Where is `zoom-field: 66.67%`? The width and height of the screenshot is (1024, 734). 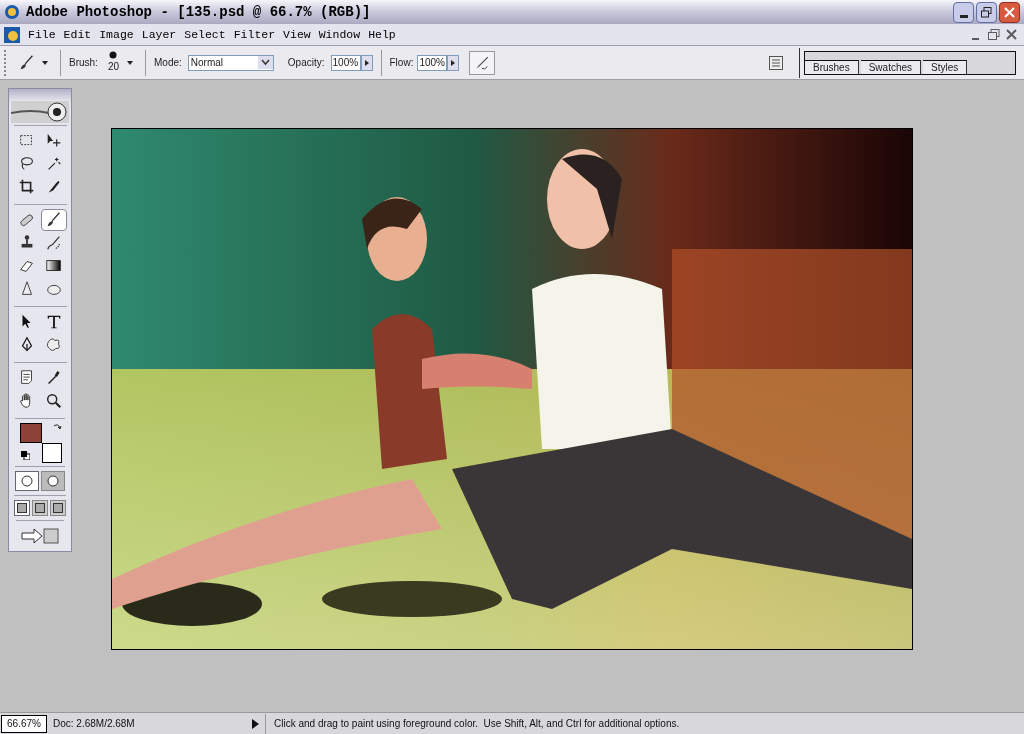 zoom-field: 66.67% is located at coordinates (24, 723).